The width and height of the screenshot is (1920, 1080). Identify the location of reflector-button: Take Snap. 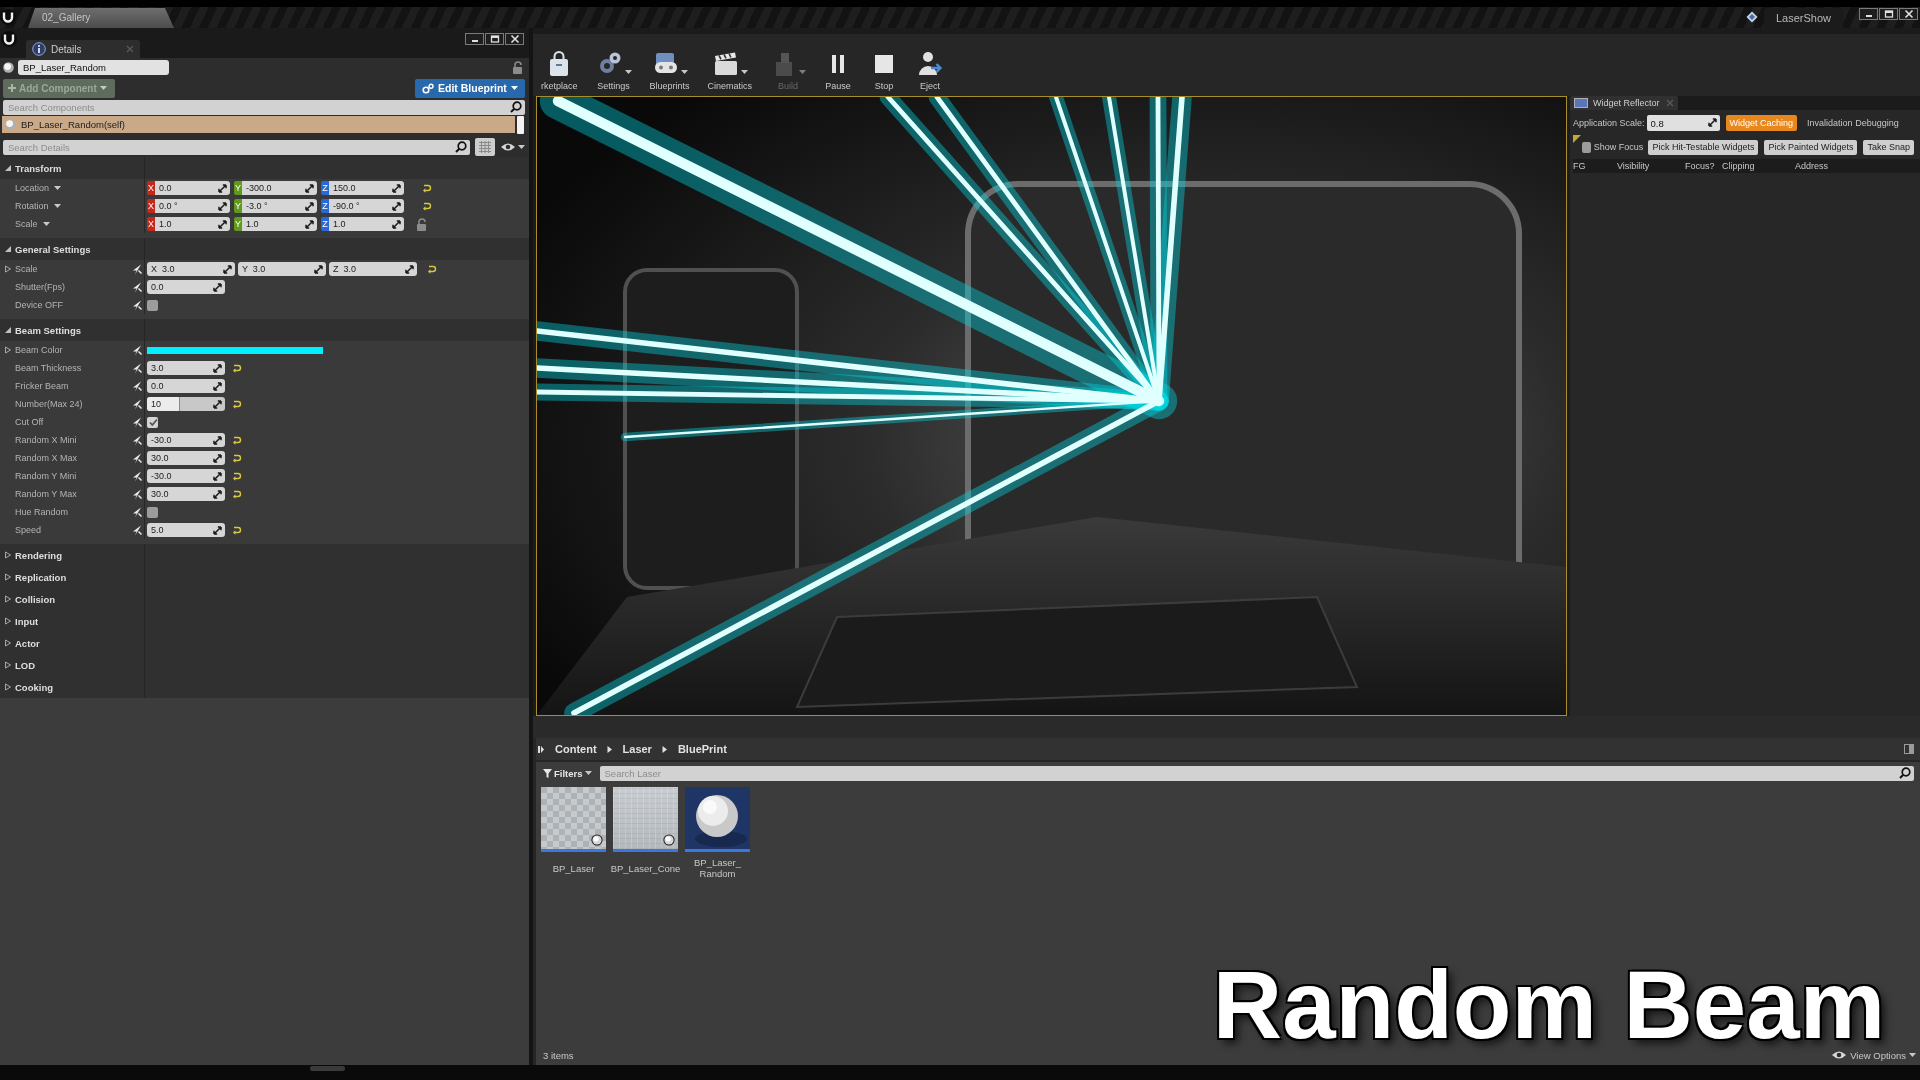
(1888, 147).